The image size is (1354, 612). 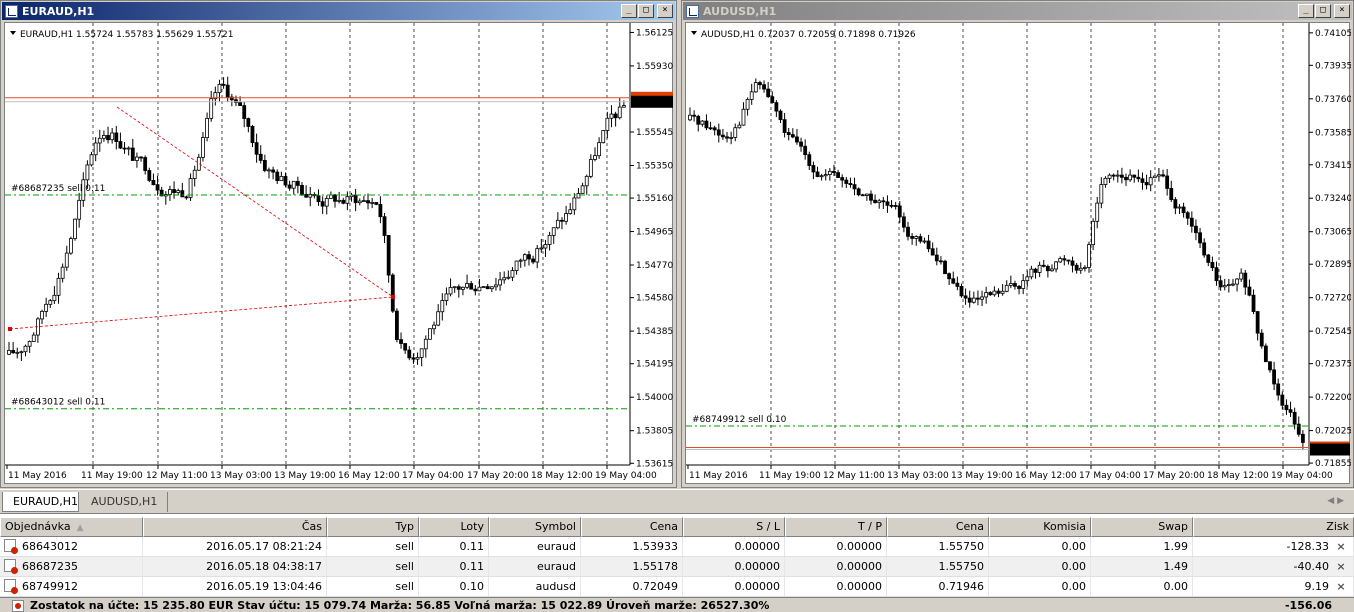 What do you see at coordinates (836, 527) in the screenshot?
I see `col-header-tp: T / P` at bounding box center [836, 527].